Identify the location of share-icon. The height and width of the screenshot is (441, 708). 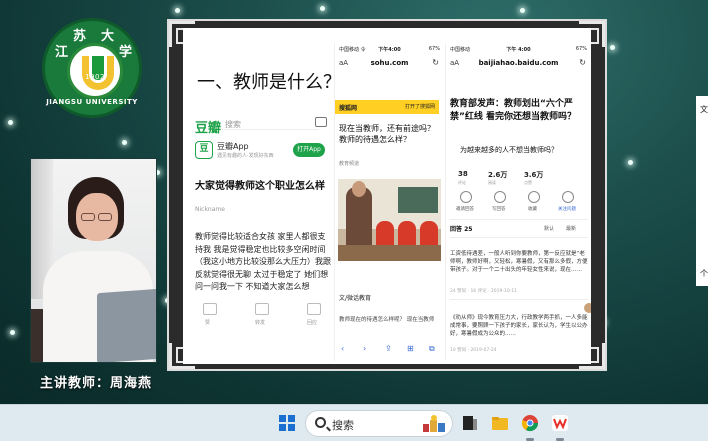
(262, 309).